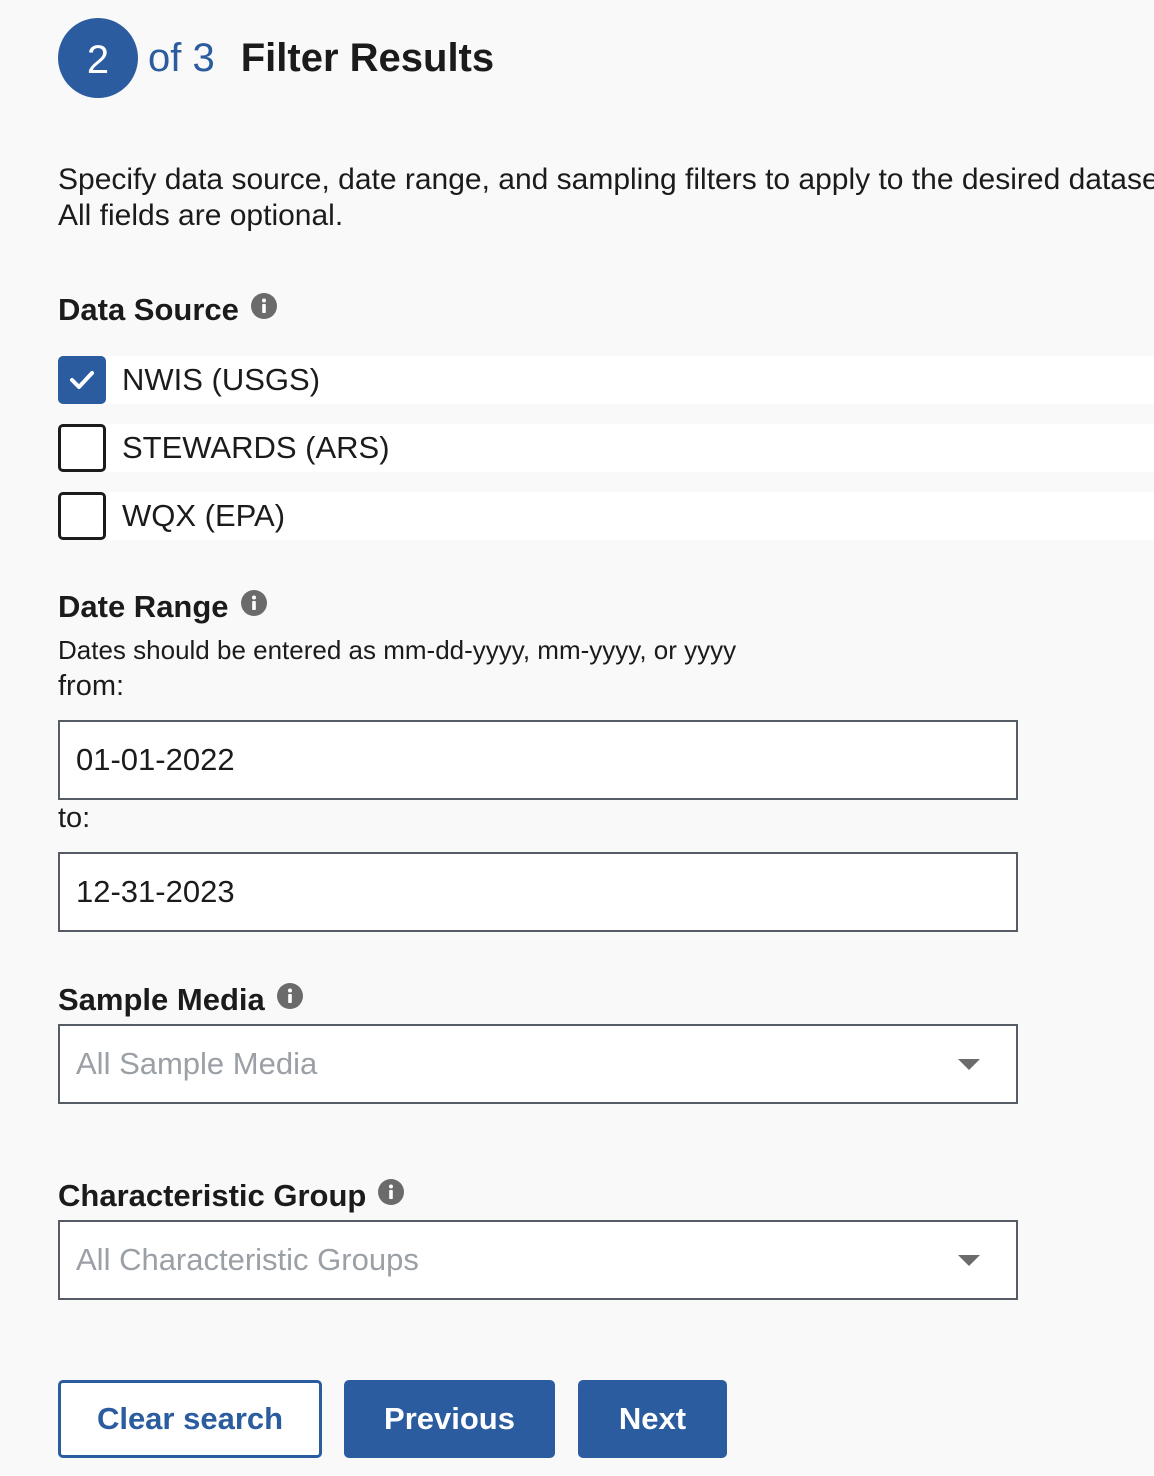  I want to click on clear-search-button: Clear search, so click(190, 1419).